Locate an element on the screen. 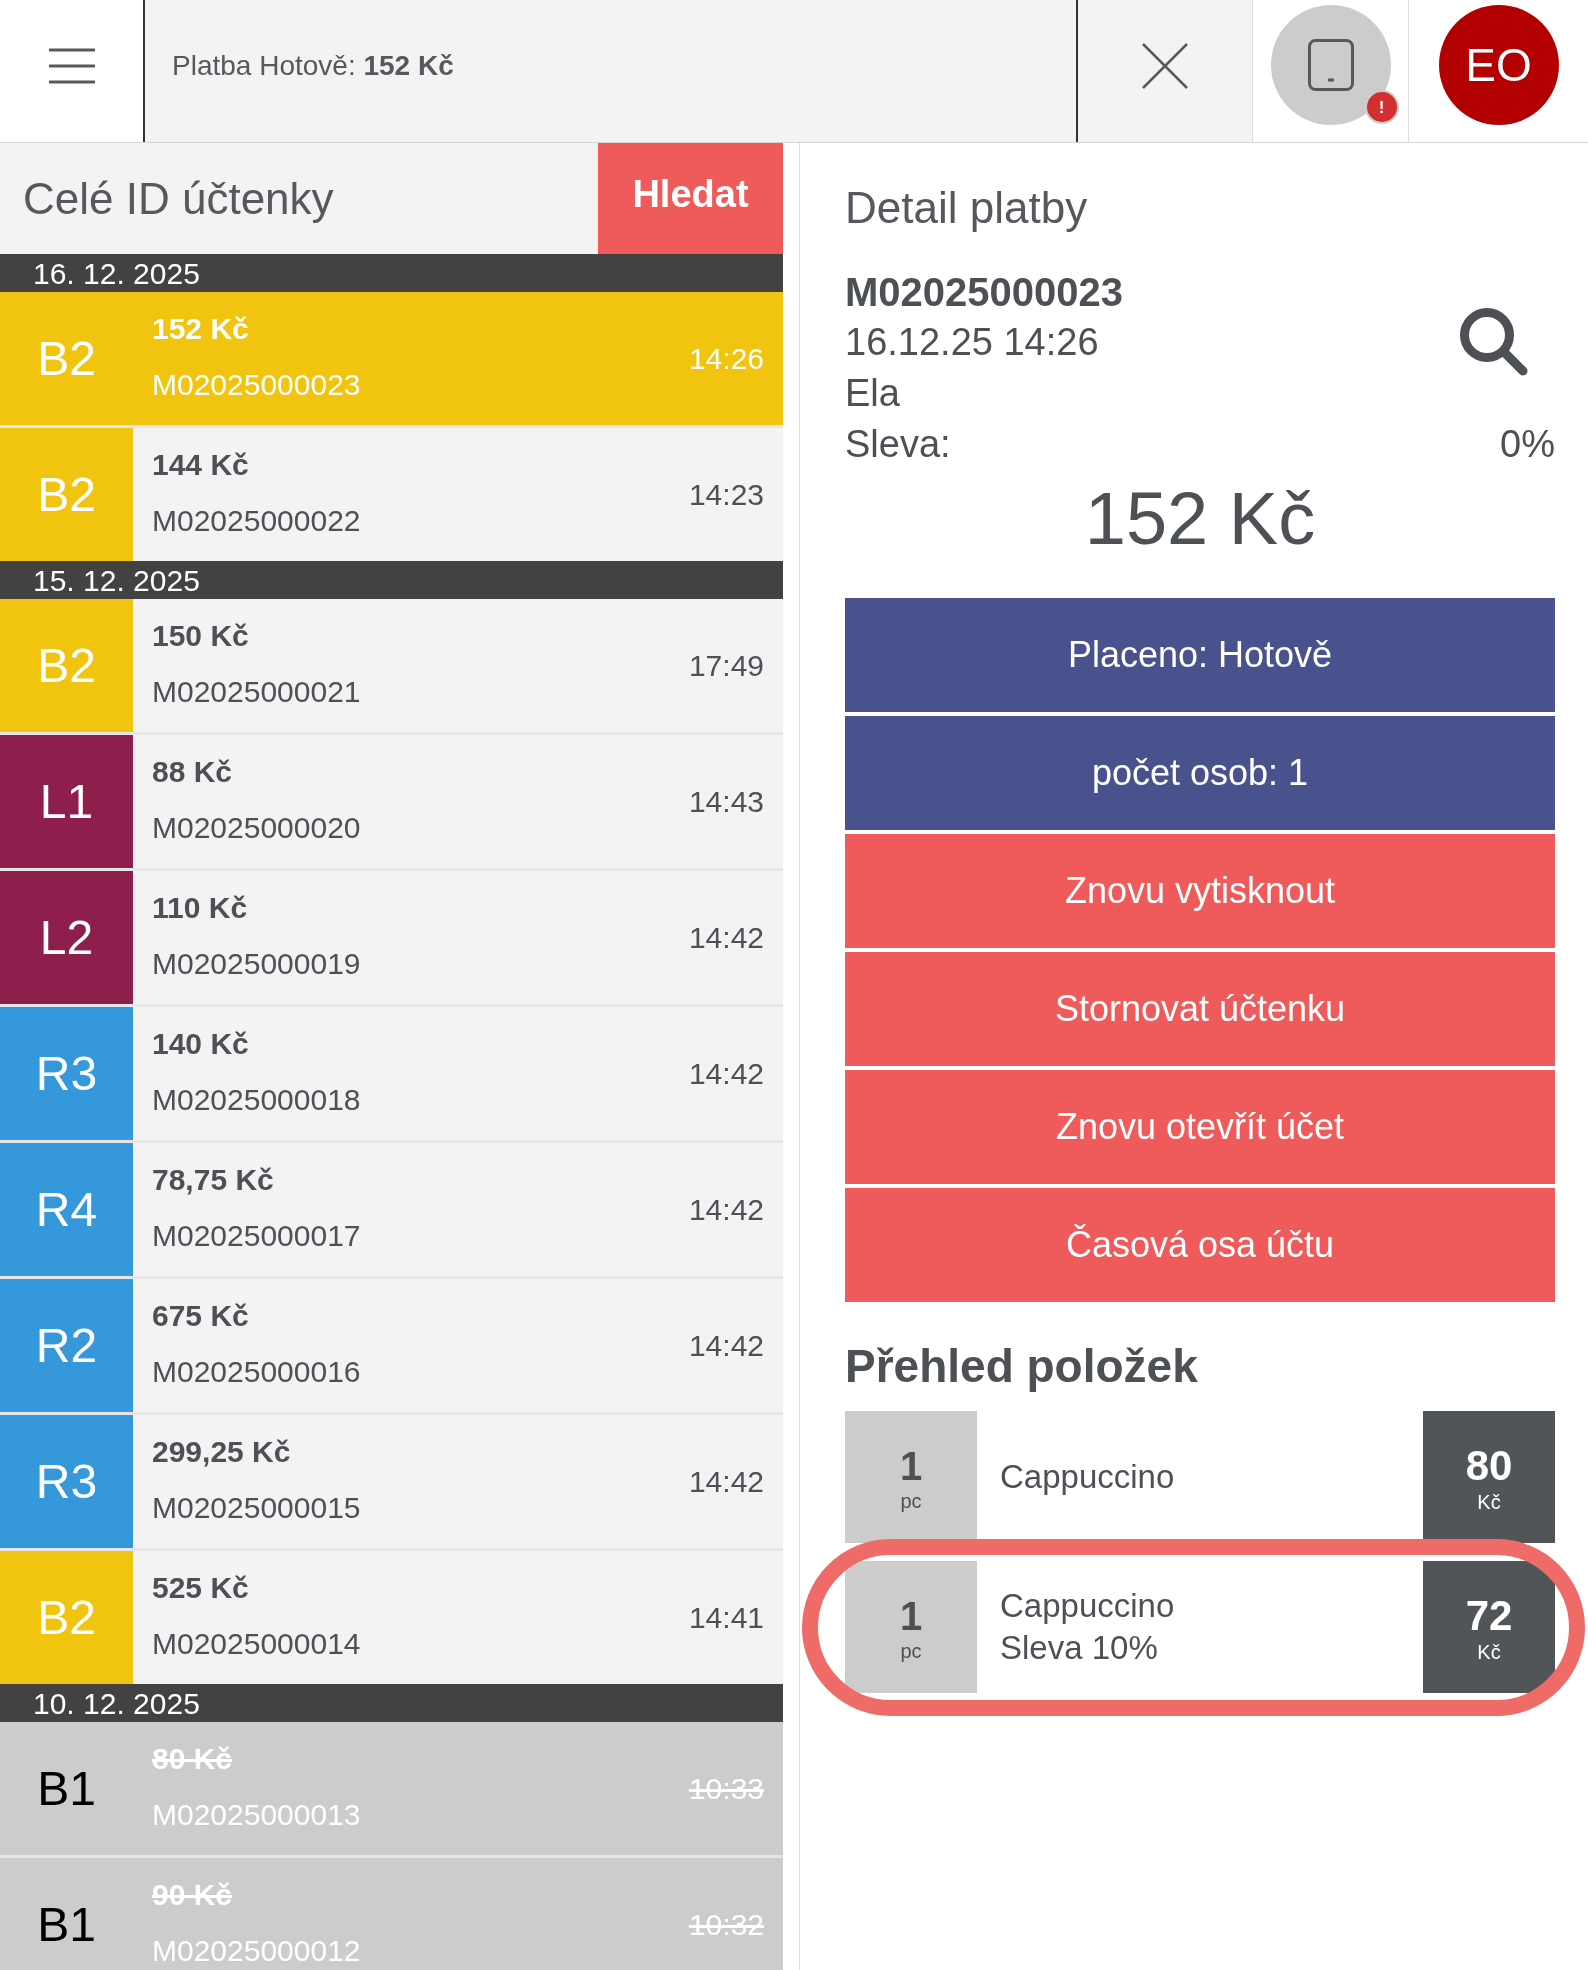 The image size is (1588, 1970). receipt-id: M02025000017 is located at coordinates (256, 1235).